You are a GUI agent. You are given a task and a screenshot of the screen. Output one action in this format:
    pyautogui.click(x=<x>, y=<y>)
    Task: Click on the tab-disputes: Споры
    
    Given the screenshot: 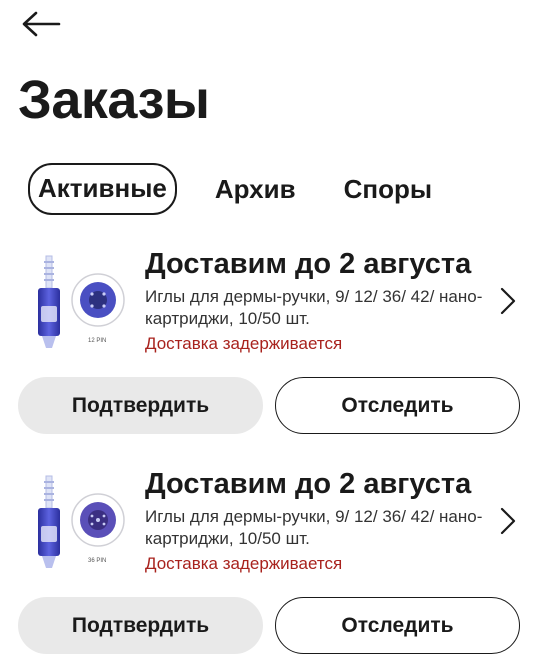 What is the action you would take?
    pyautogui.click(x=388, y=189)
    